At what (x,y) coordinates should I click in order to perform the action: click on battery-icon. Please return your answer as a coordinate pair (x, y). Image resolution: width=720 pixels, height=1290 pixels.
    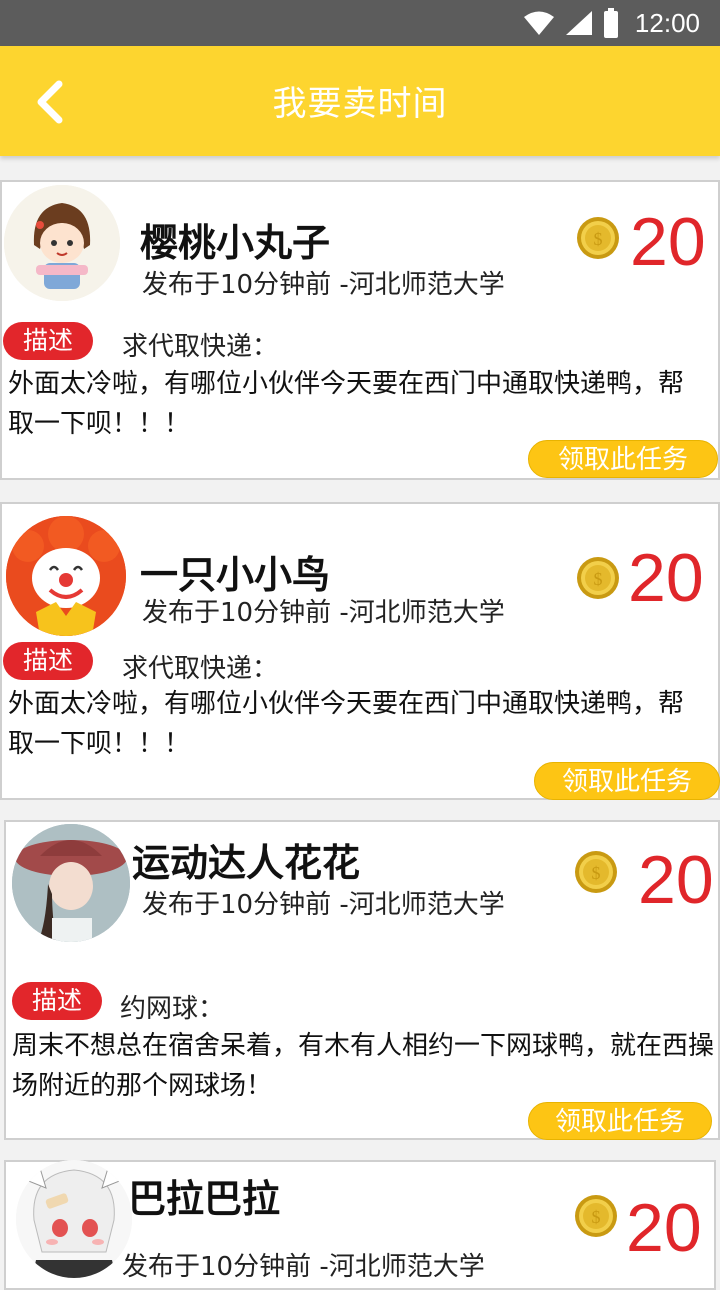
    Looking at the image, I should click on (610, 23).